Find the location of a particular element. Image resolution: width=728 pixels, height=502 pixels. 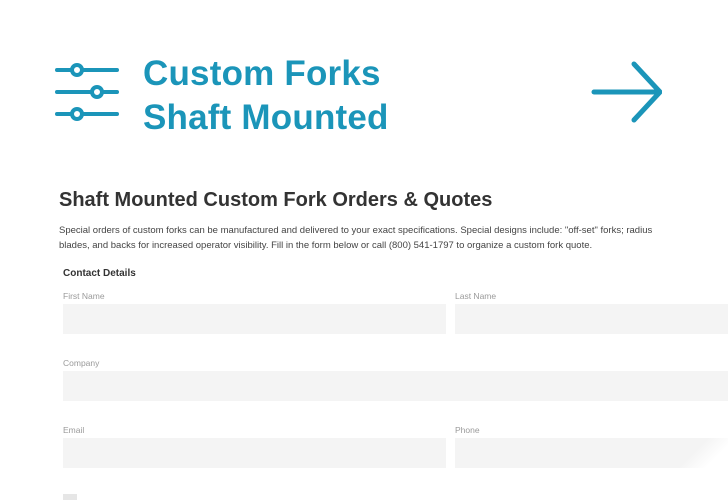

email-input is located at coordinates (254, 453).